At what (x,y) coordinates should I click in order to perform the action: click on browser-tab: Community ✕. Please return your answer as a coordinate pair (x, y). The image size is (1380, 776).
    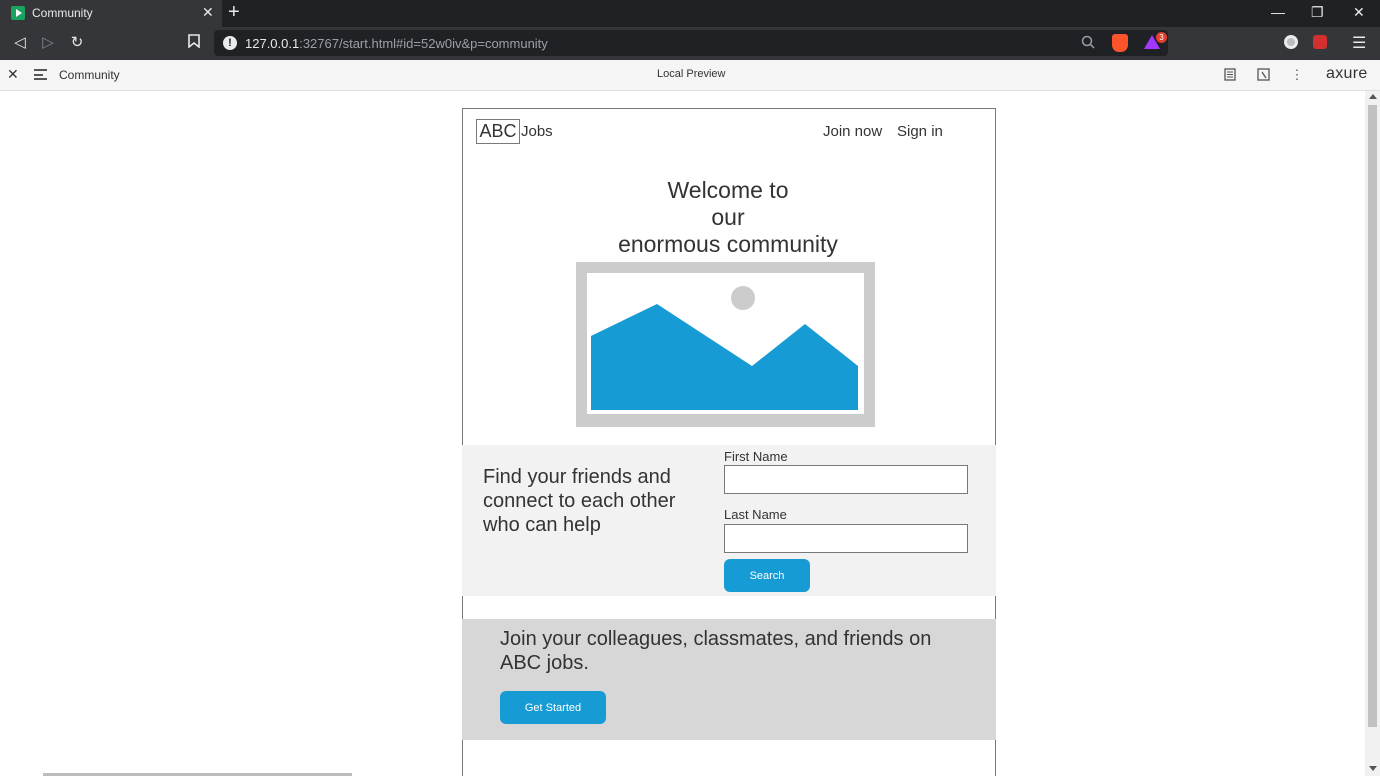
    Looking at the image, I should click on (111, 13).